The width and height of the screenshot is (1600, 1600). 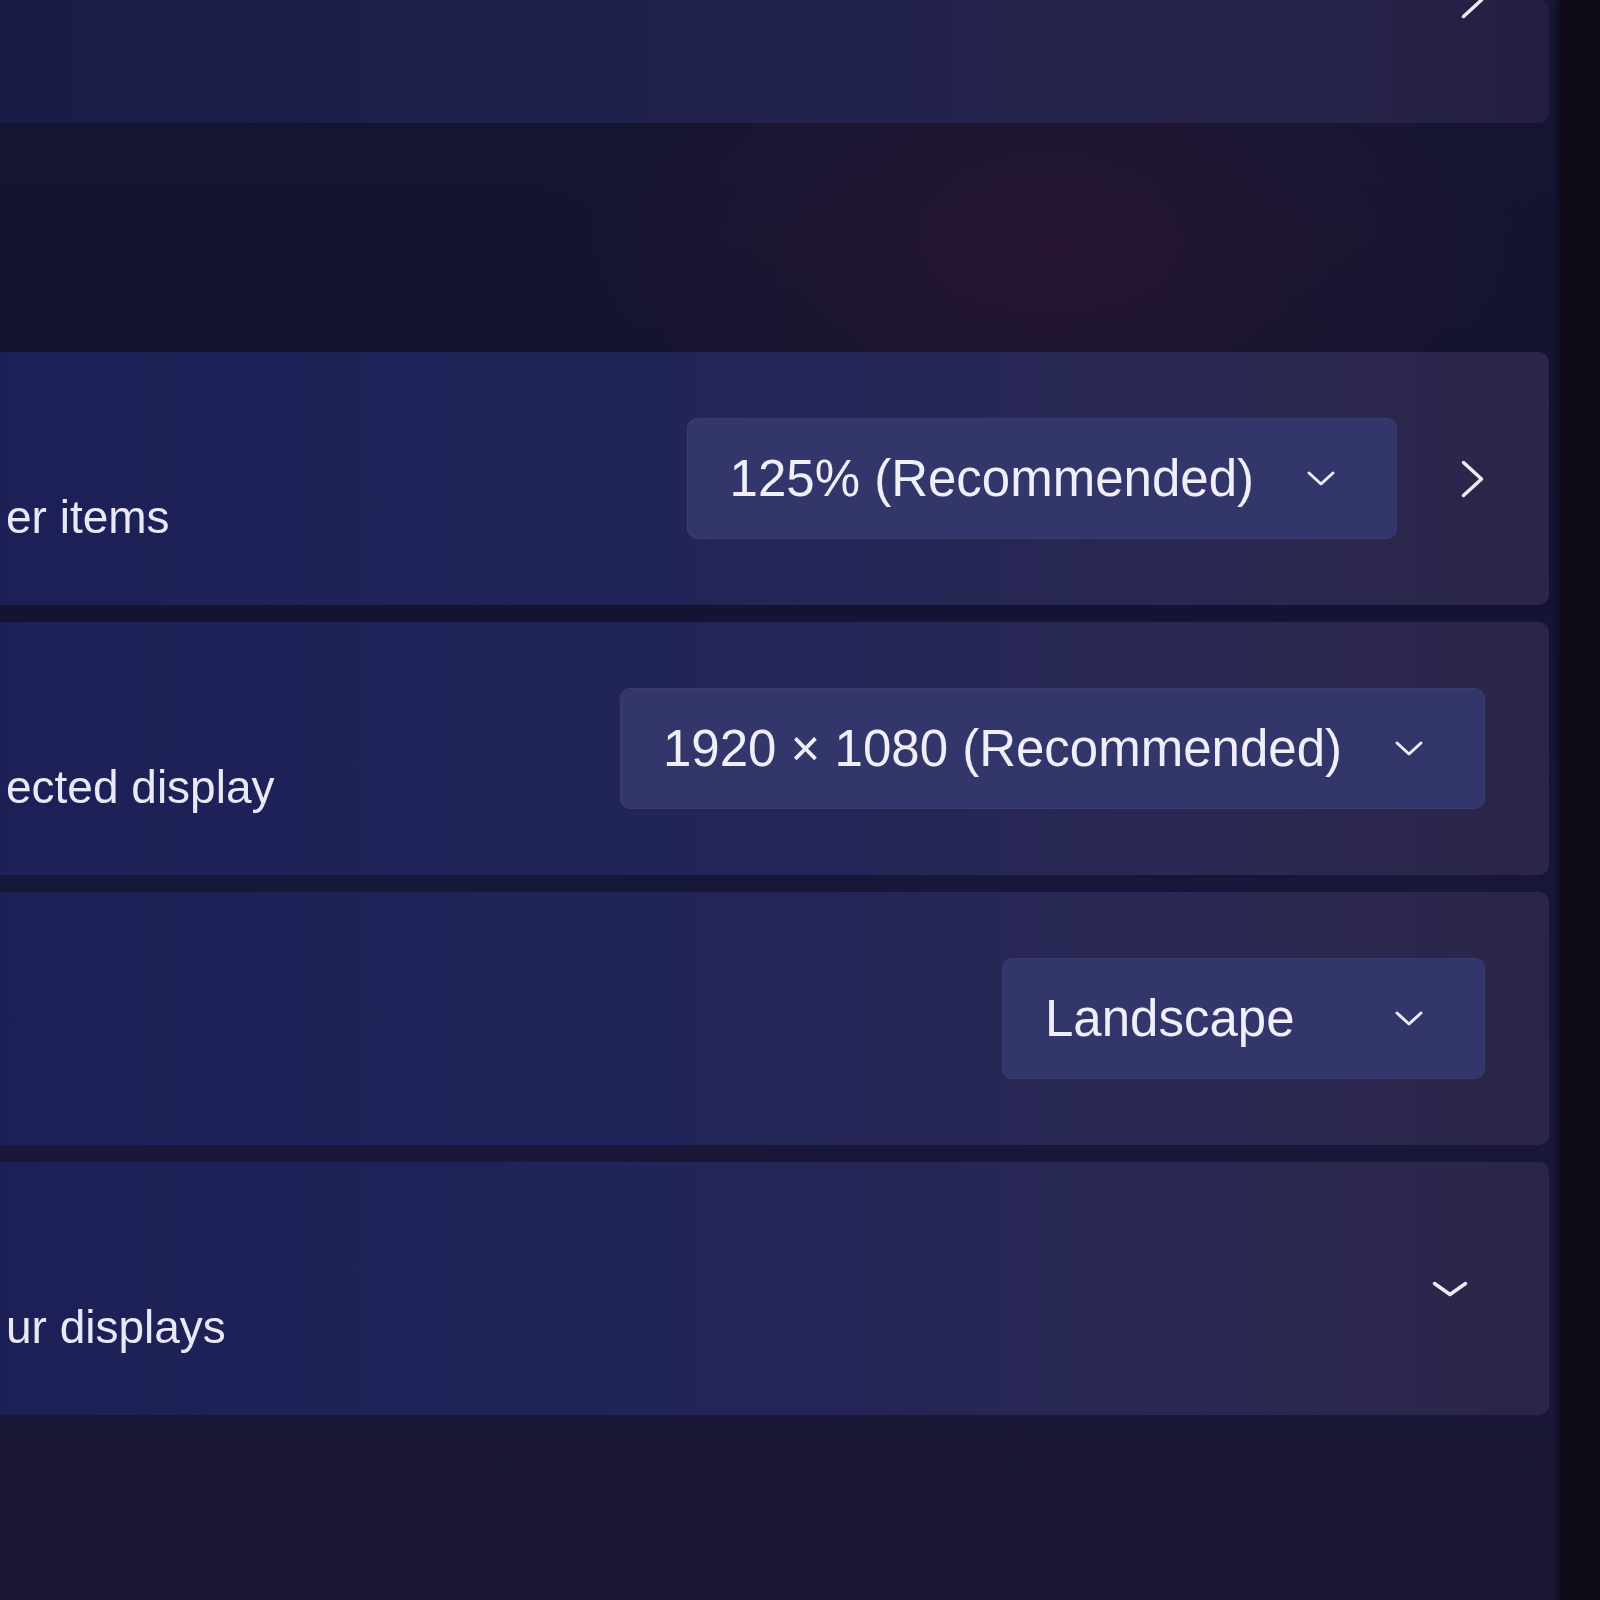 I want to click on settings-card, so click(x=774, y=61).